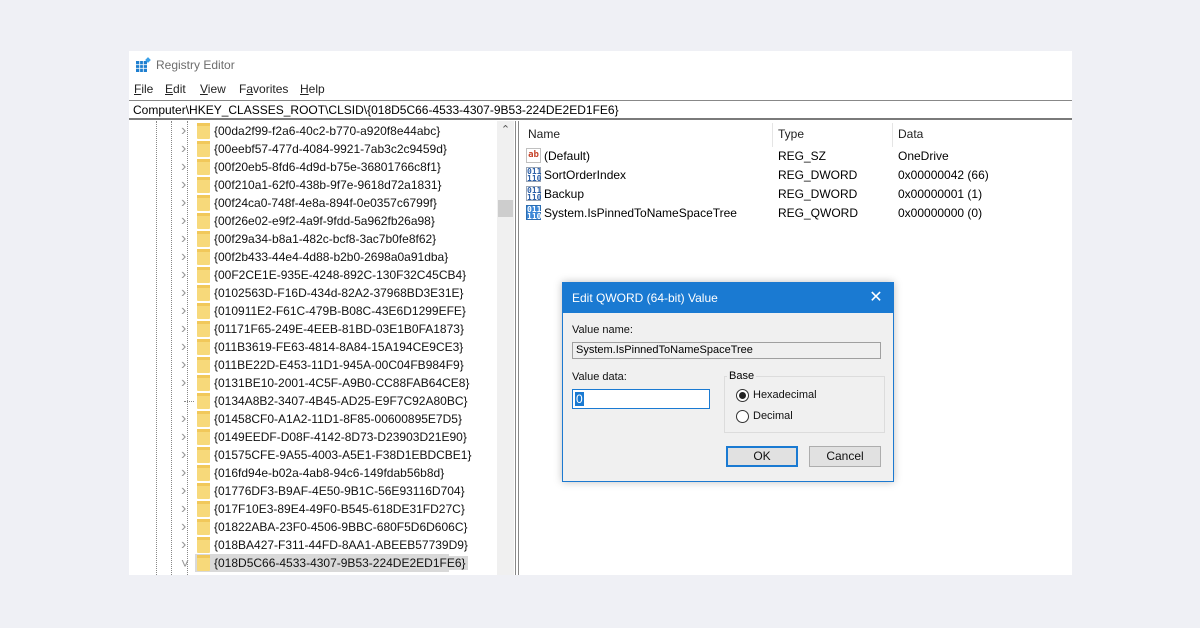 The width and height of the screenshot is (1200, 628). What do you see at coordinates (533, 155) in the screenshot?
I see `string-value-icon: ab` at bounding box center [533, 155].